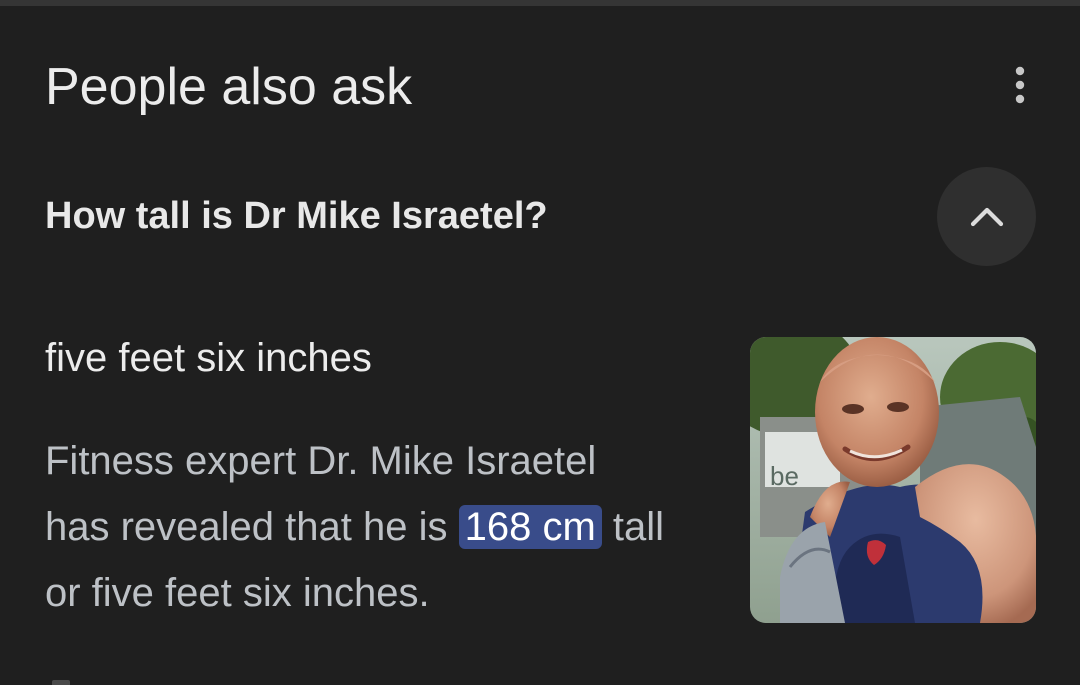 The width and height of the screenshot is (1080, 685). Describe the element at coordinates (296, 216) in the screenshot. I see `question-text: How tall is Dr Mike Israetel?` at that location.